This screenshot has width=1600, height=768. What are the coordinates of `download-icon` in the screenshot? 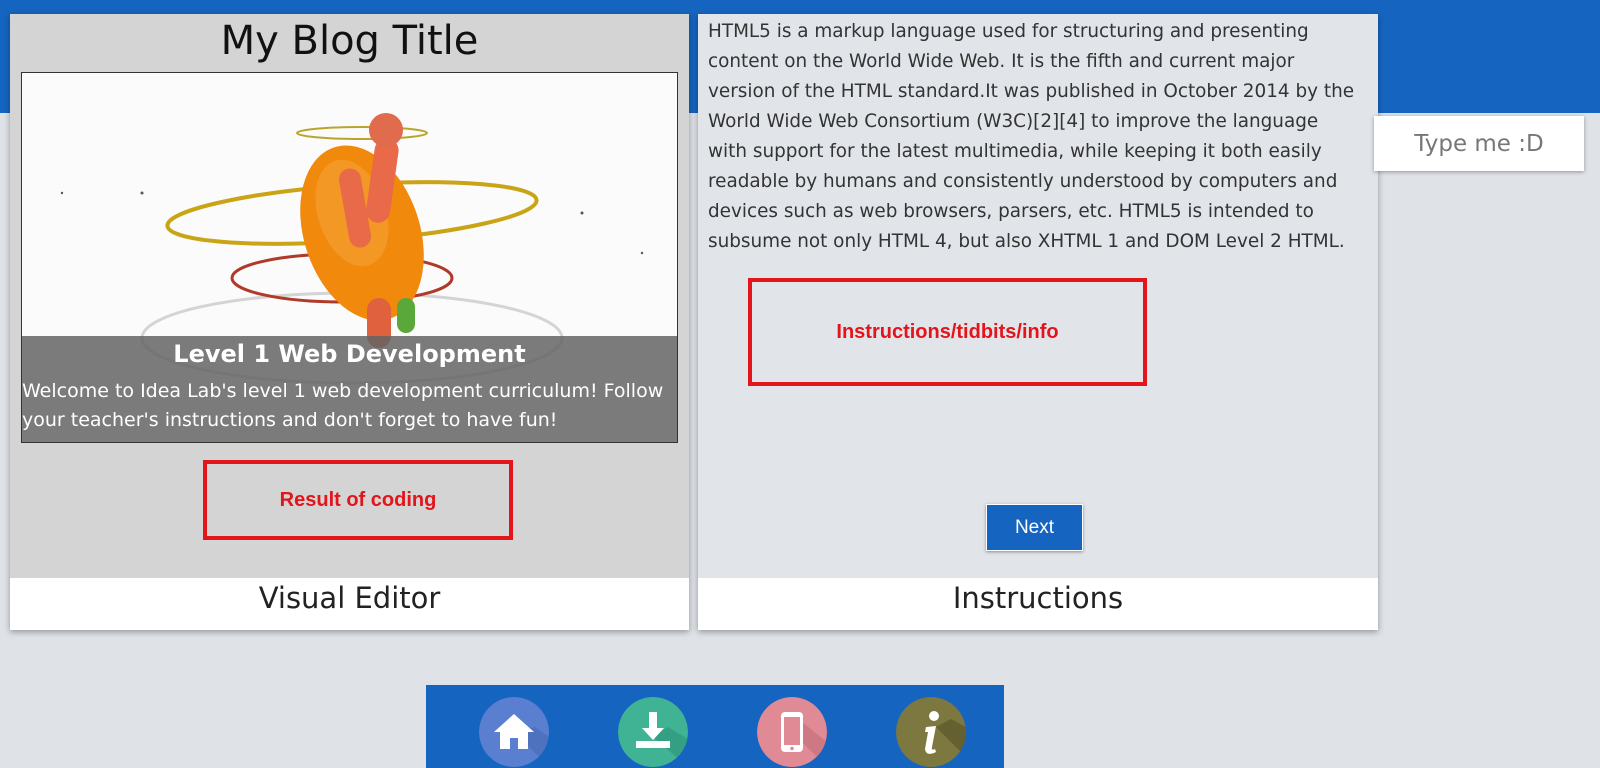 It's located at (653, 732).